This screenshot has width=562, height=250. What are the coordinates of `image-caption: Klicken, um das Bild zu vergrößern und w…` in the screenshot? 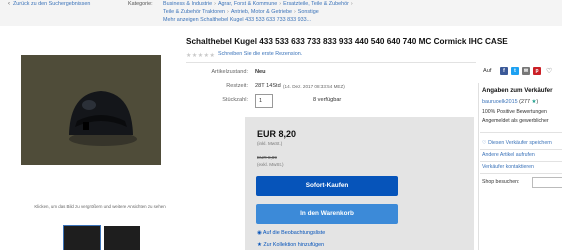 It's located at (100, 206).